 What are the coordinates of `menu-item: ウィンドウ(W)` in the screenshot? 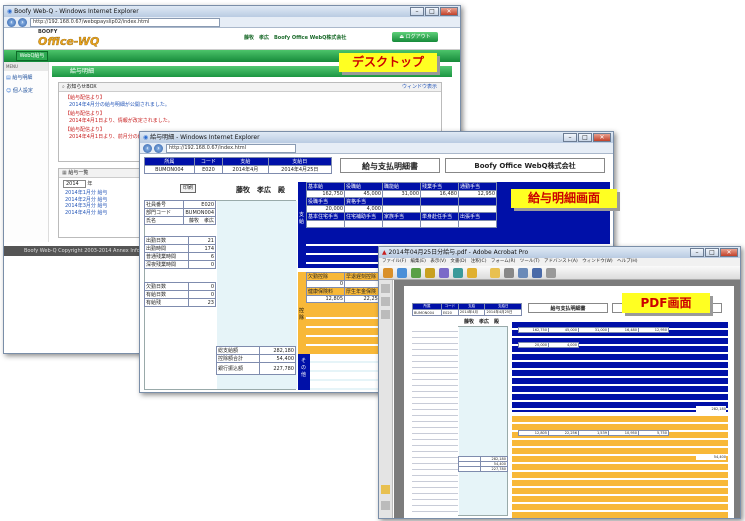 It's located at (597, 261).